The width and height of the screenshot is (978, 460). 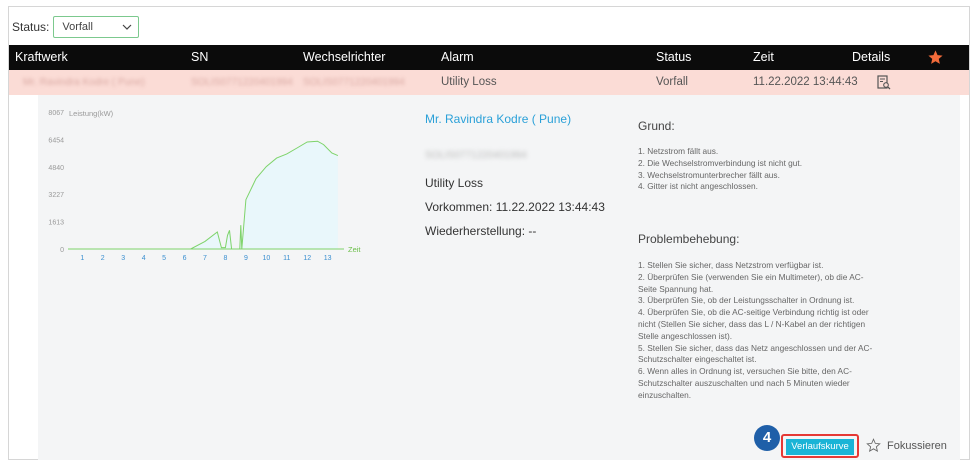 I want to click on x-tick-label: 4, so click(x=144, y=258).